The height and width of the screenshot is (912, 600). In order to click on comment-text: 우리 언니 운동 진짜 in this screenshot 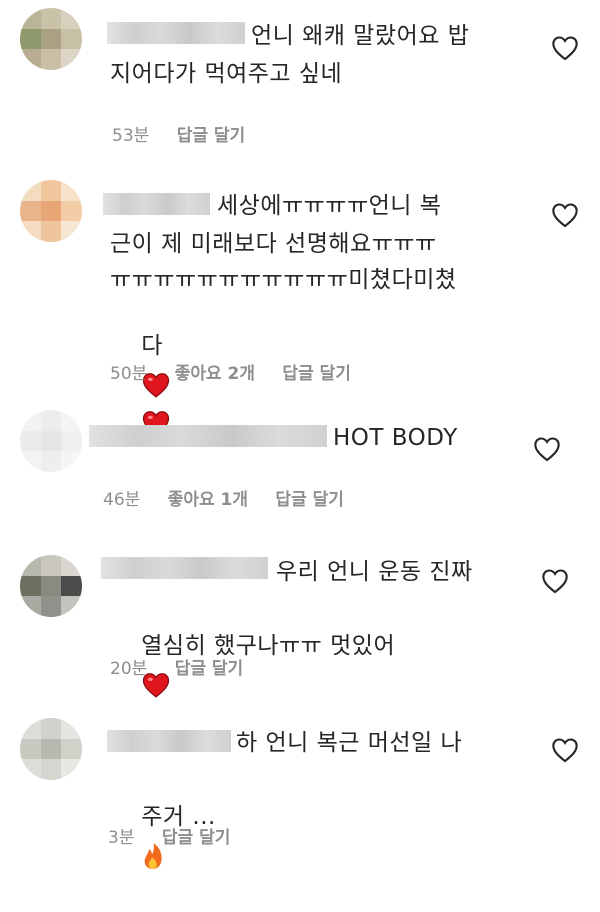, I will do `click(374, 572)`.